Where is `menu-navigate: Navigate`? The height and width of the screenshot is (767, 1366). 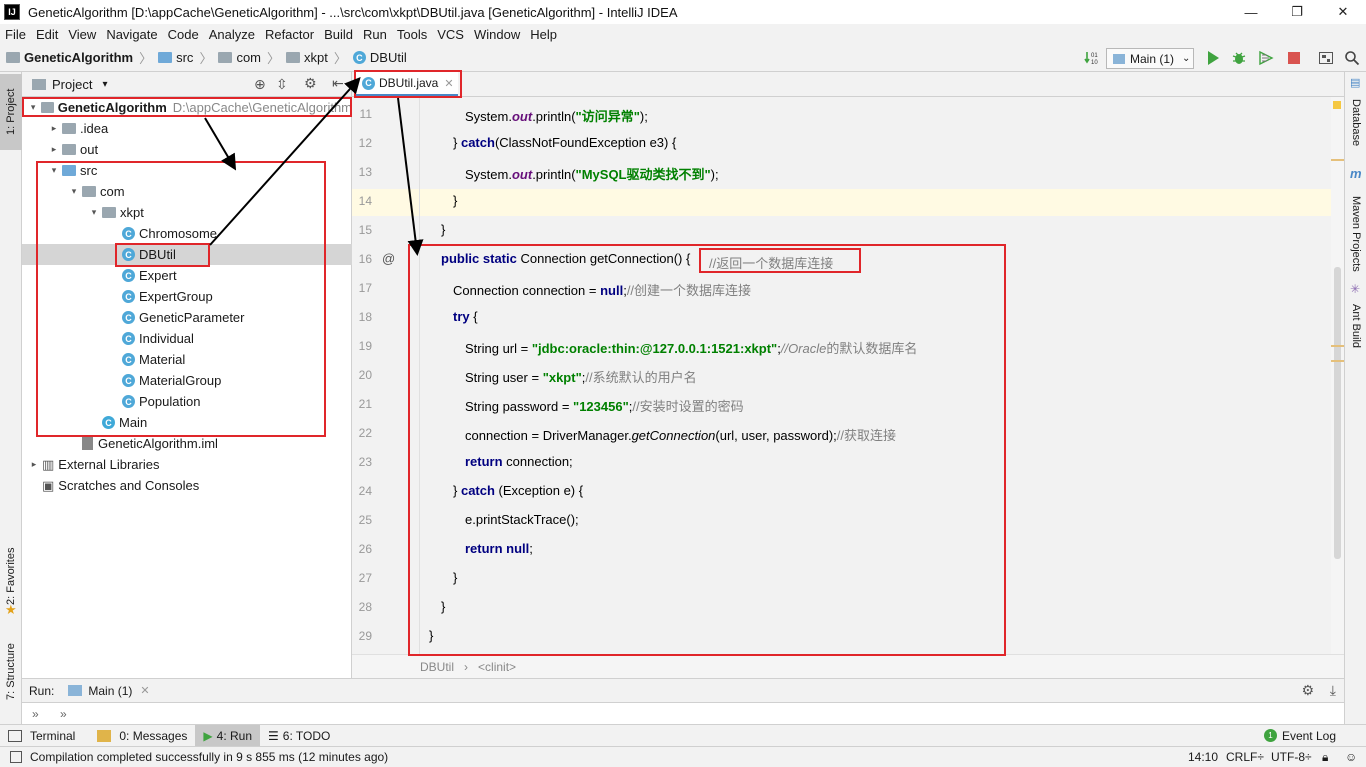
menu-navigate: Navigate is located at coordinates (131, 34).